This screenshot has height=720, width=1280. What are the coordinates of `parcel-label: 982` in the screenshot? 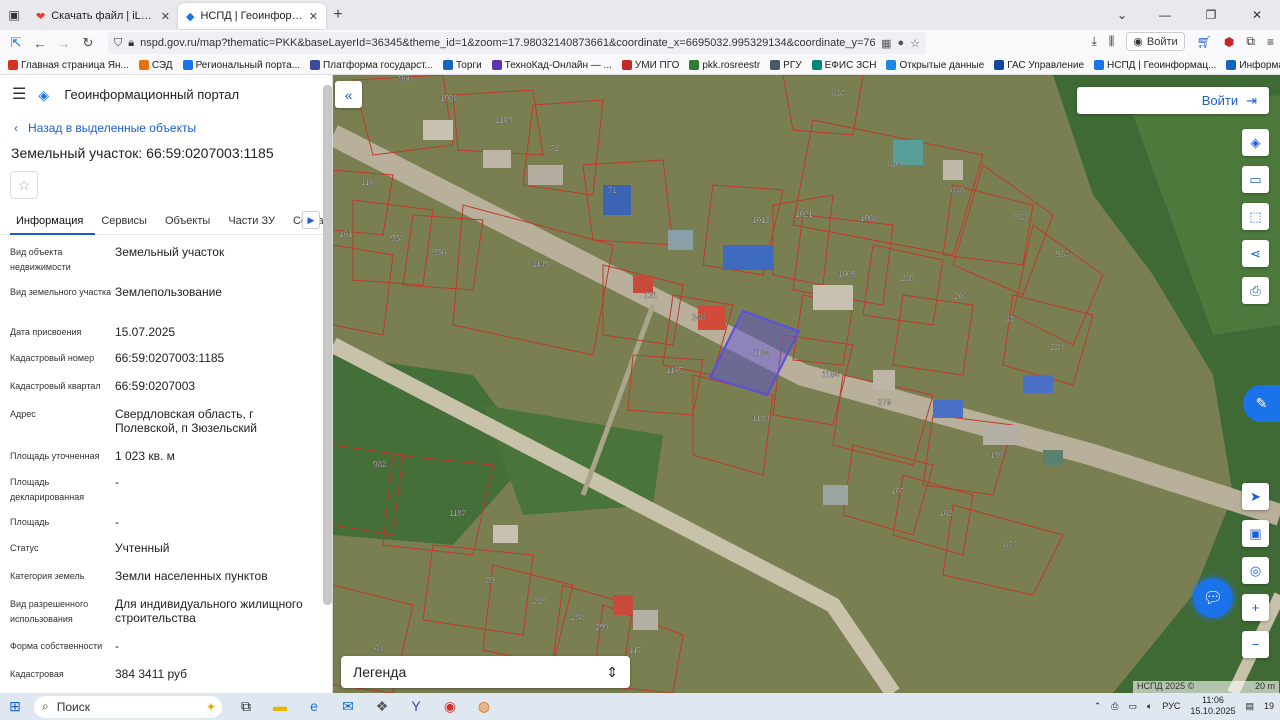 It's located at (380, 464).